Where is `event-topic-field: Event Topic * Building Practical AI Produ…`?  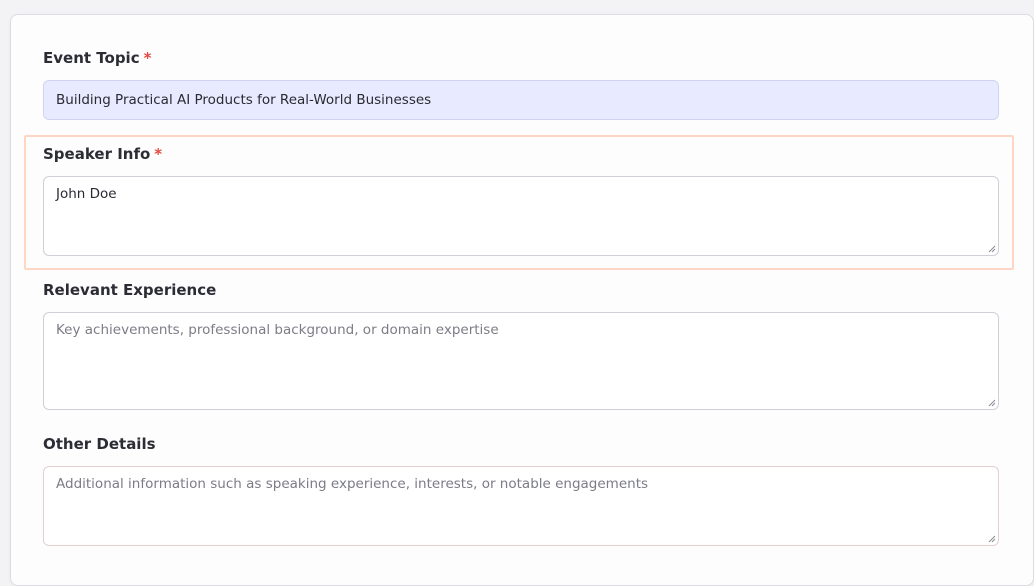
event-topic-field: Event Topic * Building Practical AI Produ… is located at coordinates (522, 84).